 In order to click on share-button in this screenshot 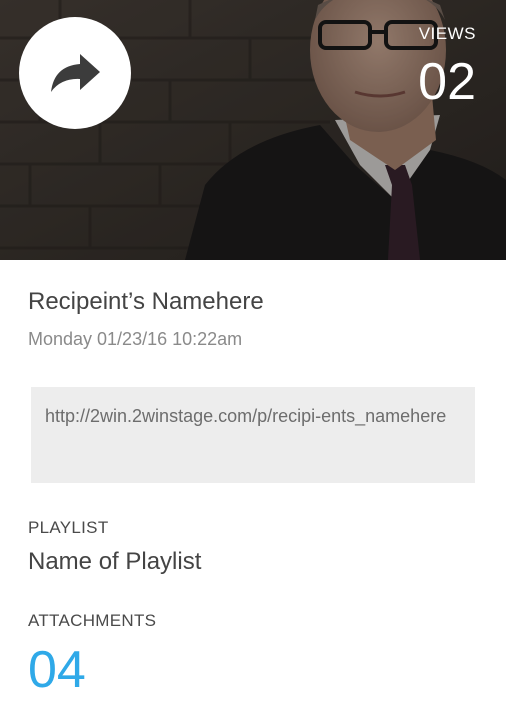, I will do `click(75, 73)`.